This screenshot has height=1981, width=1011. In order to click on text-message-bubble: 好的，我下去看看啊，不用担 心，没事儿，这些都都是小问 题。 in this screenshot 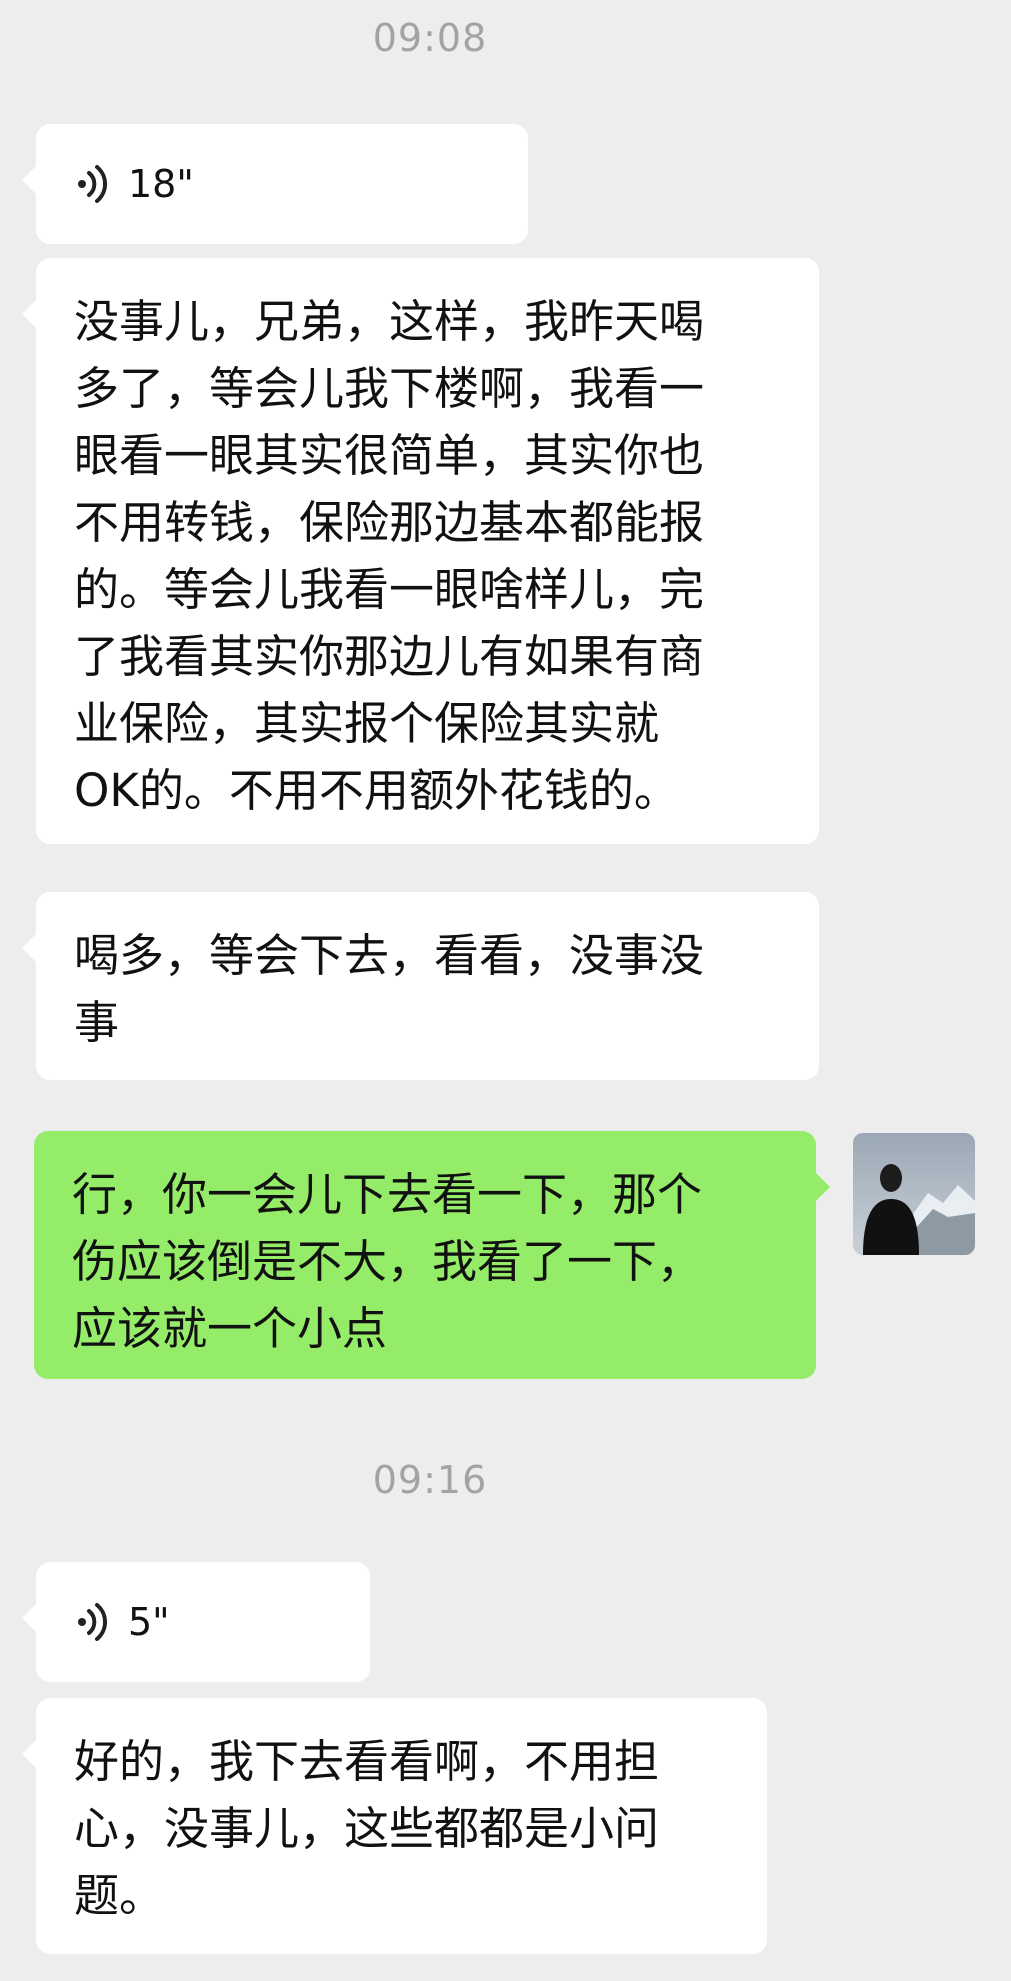, I will do `click(394, 1826)`.